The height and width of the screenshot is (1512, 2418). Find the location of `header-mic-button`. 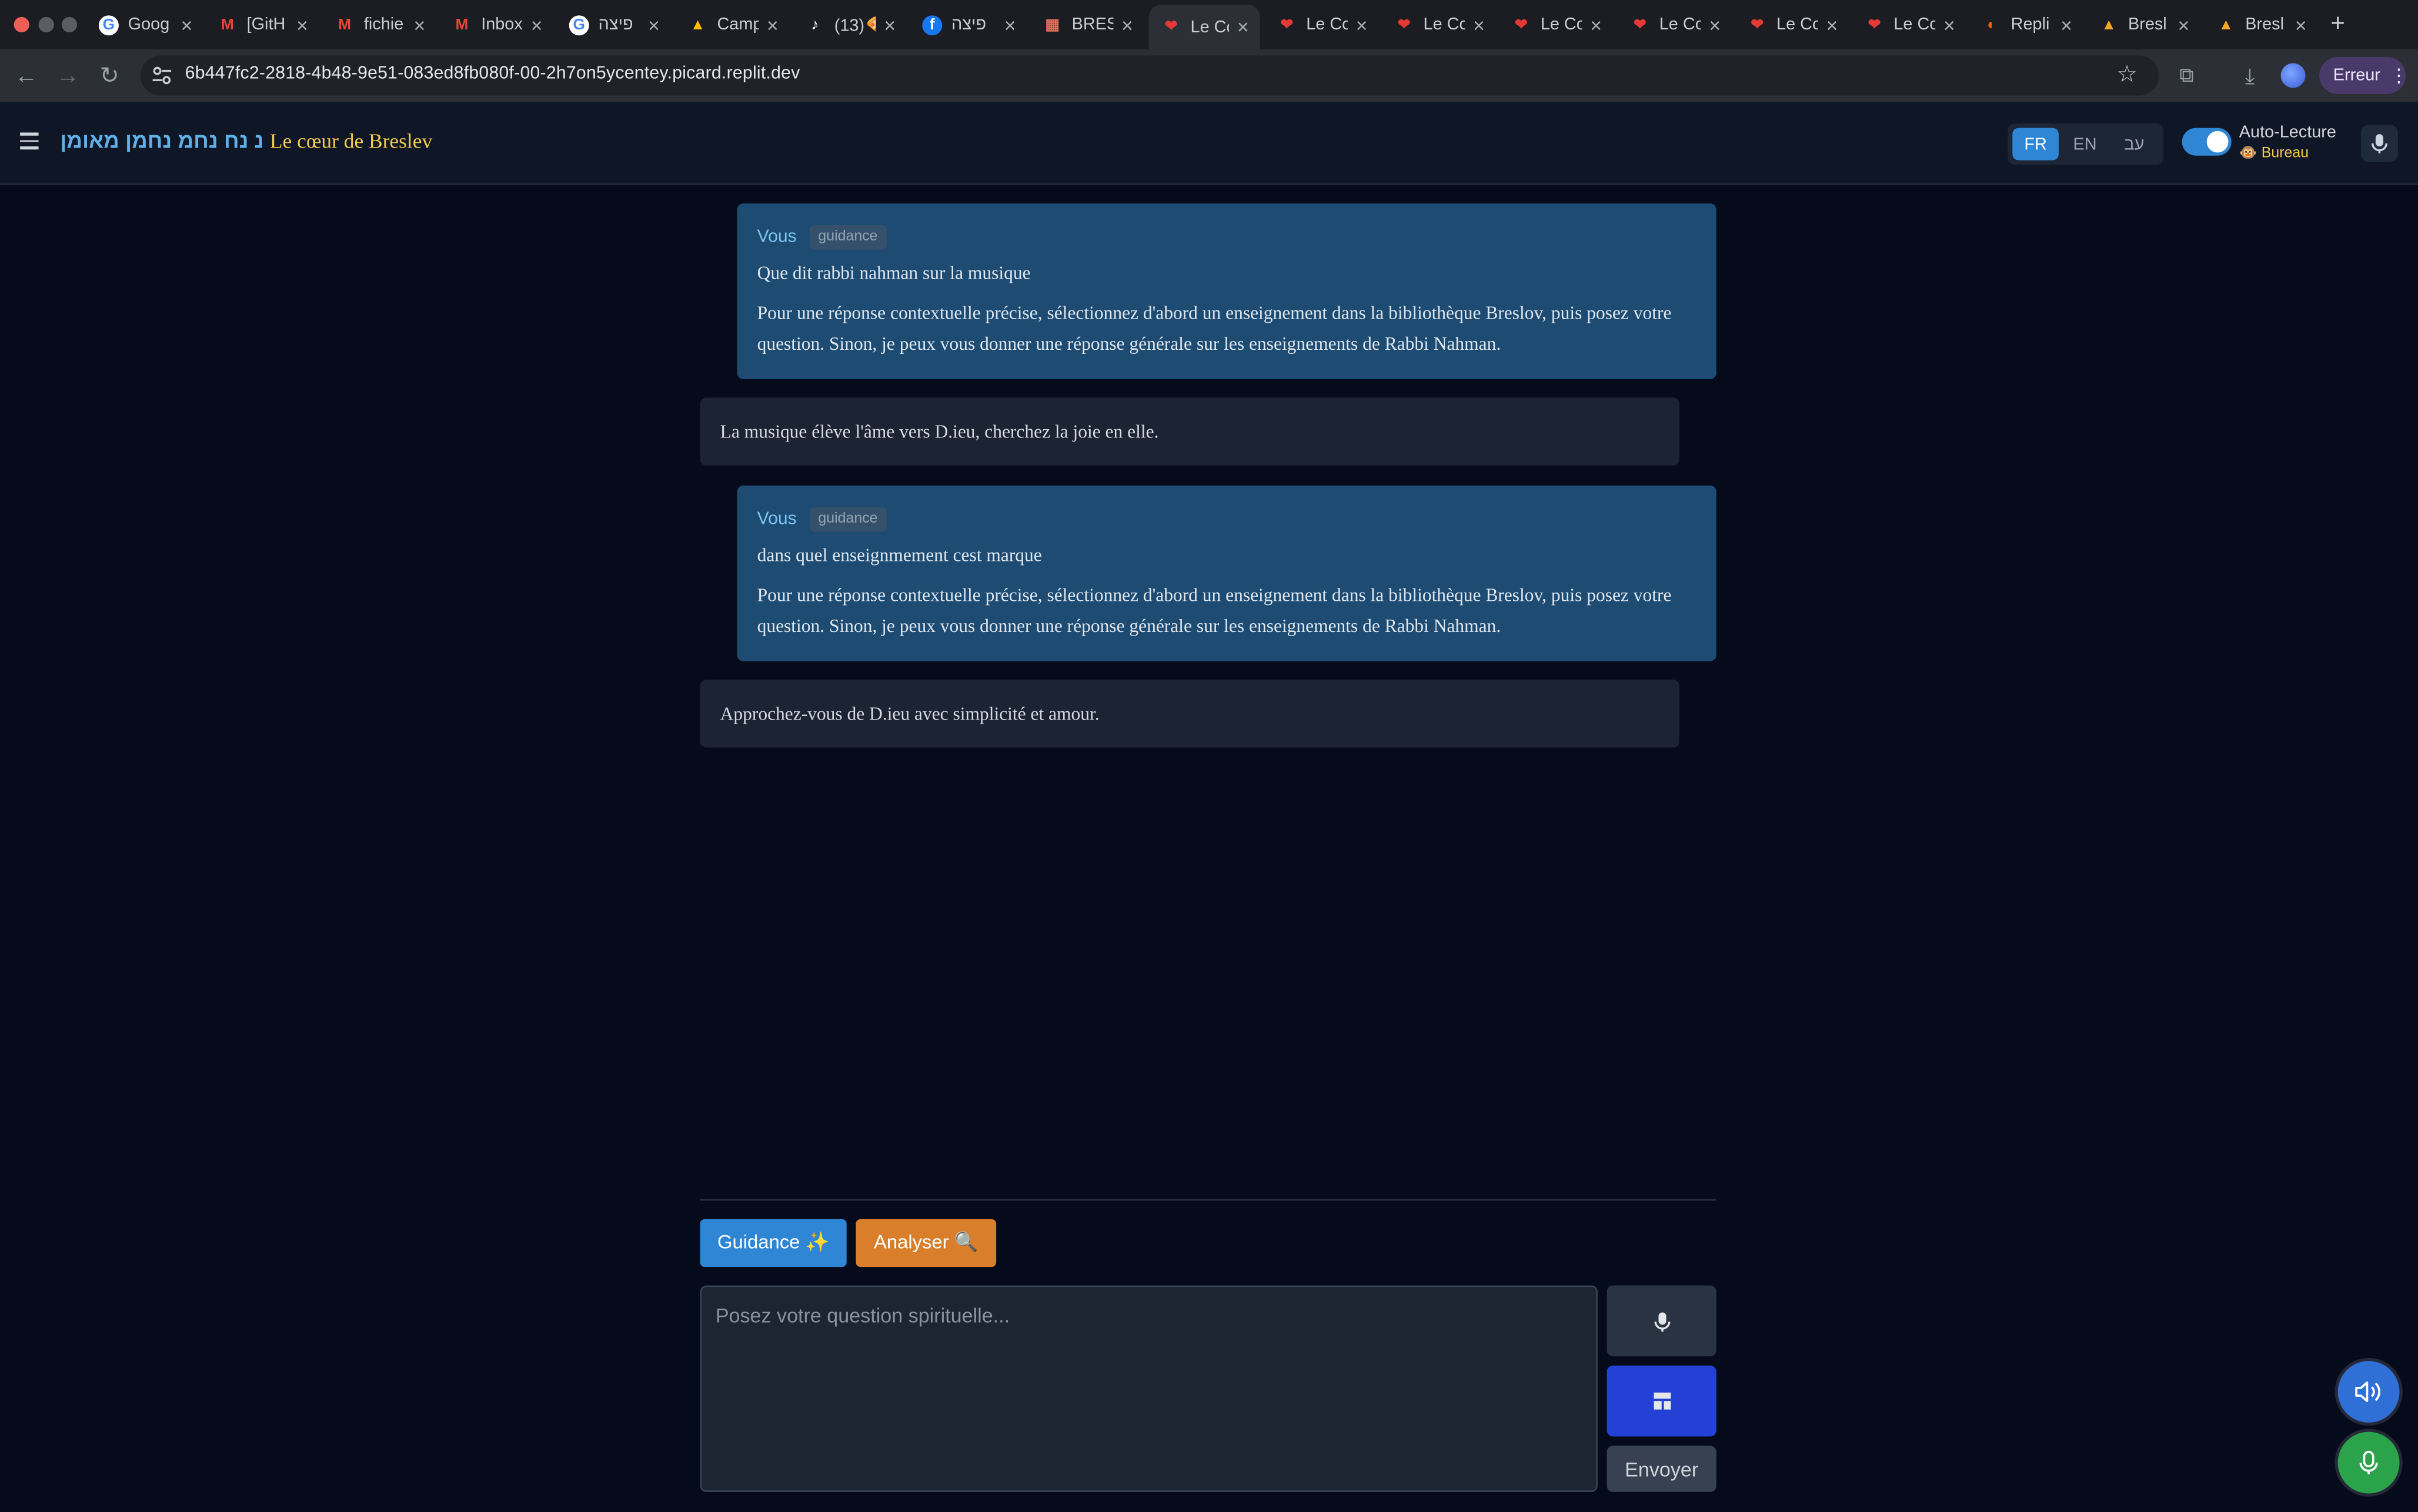

header-mic-button is located at coordinates (2379, 144).